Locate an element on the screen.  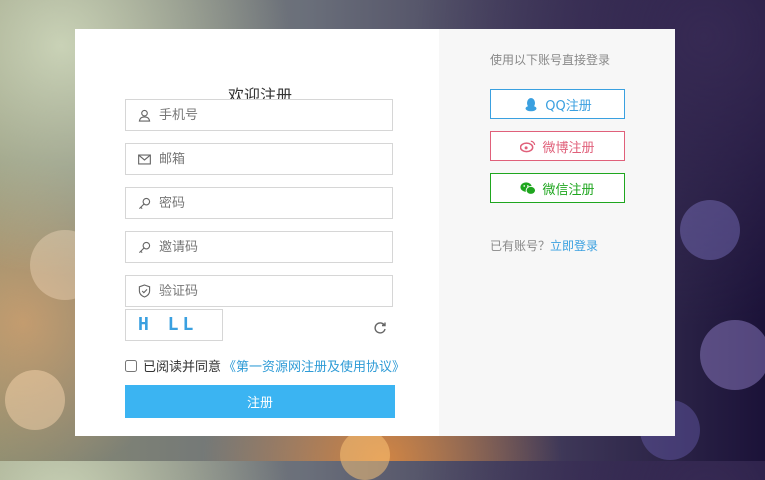
have-account-row: 已有账号？立即登录 is located at coordinates (544, 245).